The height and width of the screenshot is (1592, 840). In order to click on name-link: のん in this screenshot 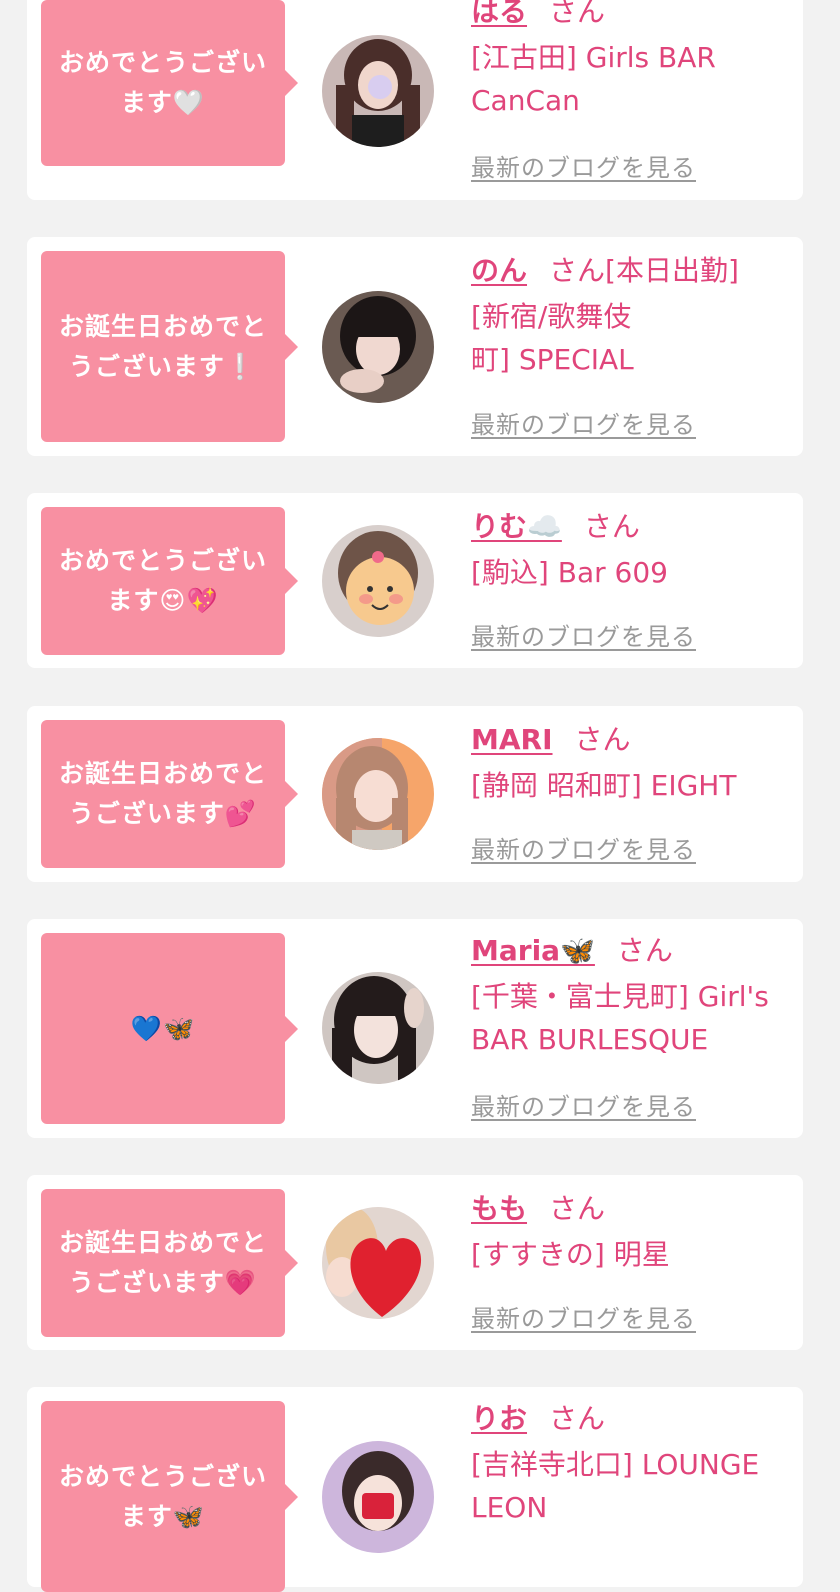, I will do `click(499, 270)`.